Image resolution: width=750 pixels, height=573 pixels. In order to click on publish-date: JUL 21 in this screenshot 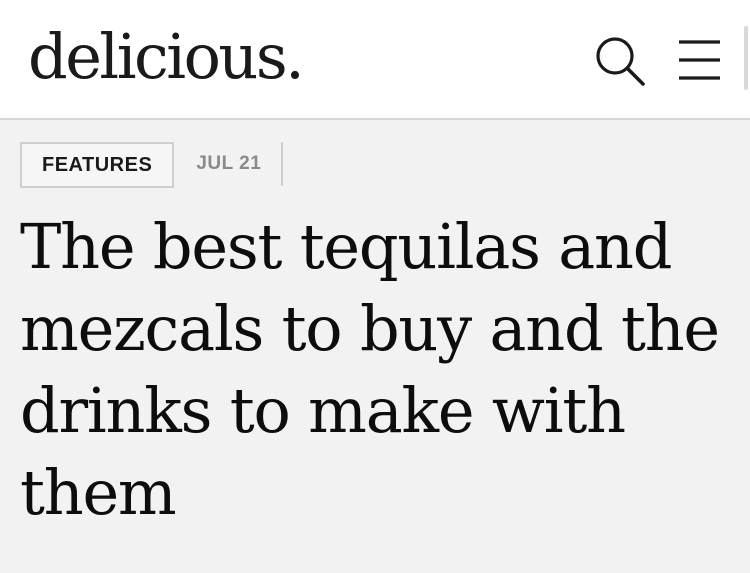, I will do `click(229, 164)`.